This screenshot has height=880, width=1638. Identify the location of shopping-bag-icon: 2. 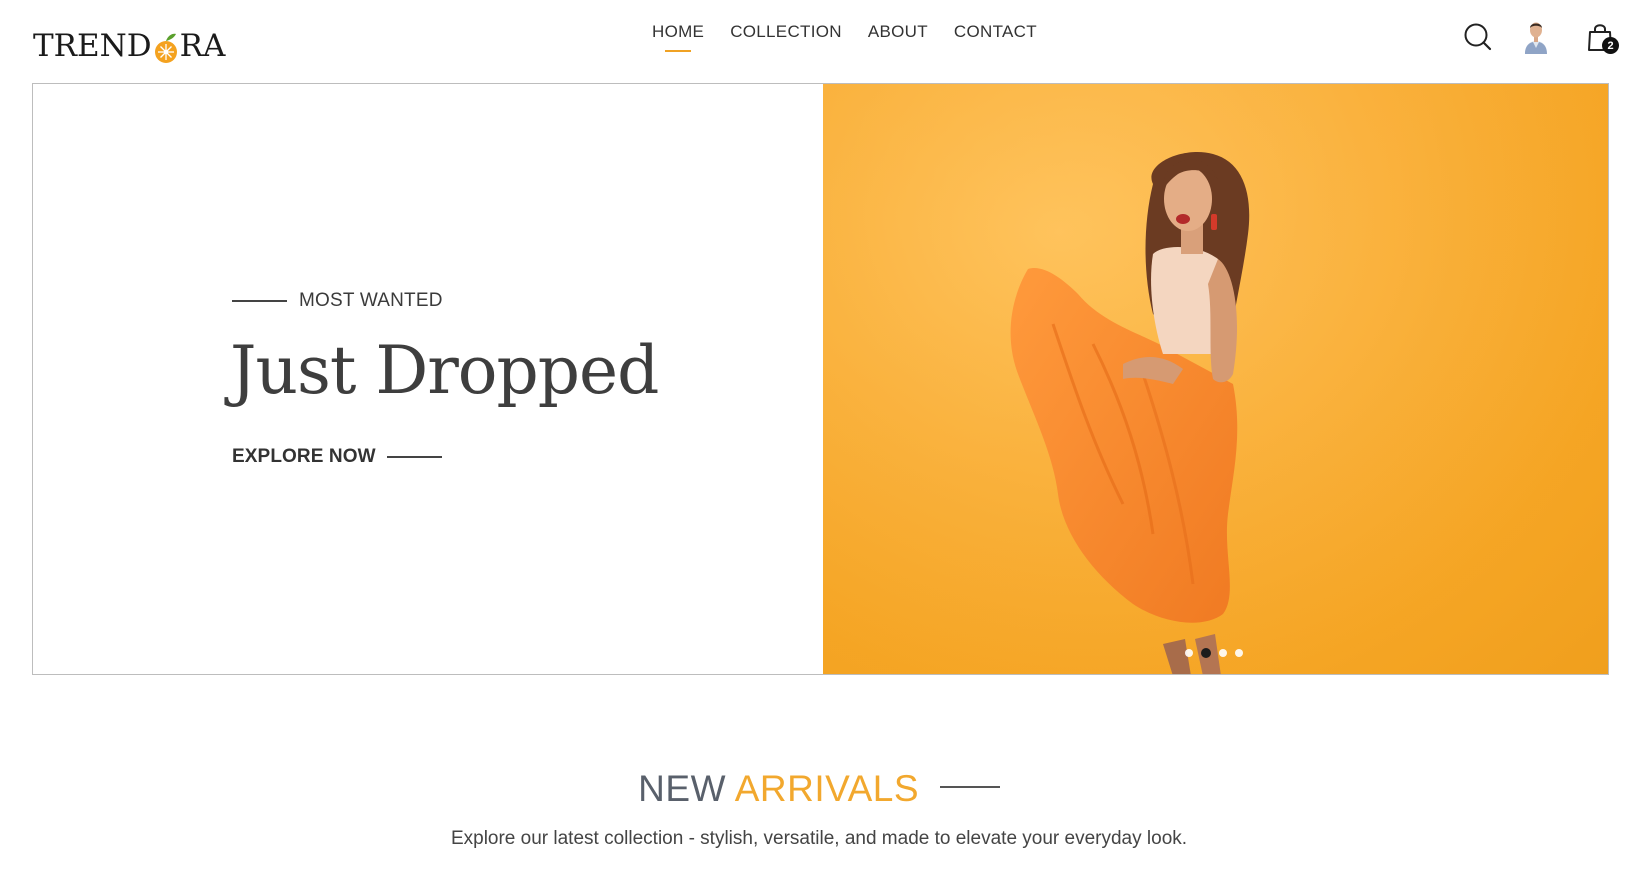
(1602, 37).